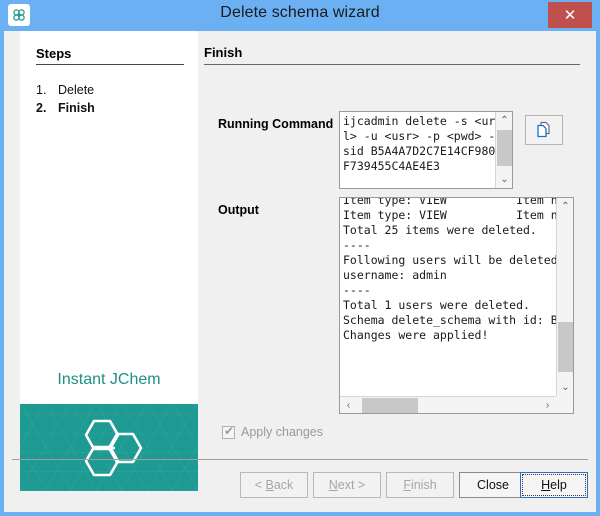 The height and width of the screenshot is (516, 600). I want to click on output-vertical-scrollbar: ⌃ ⌄, so click(564, 297).